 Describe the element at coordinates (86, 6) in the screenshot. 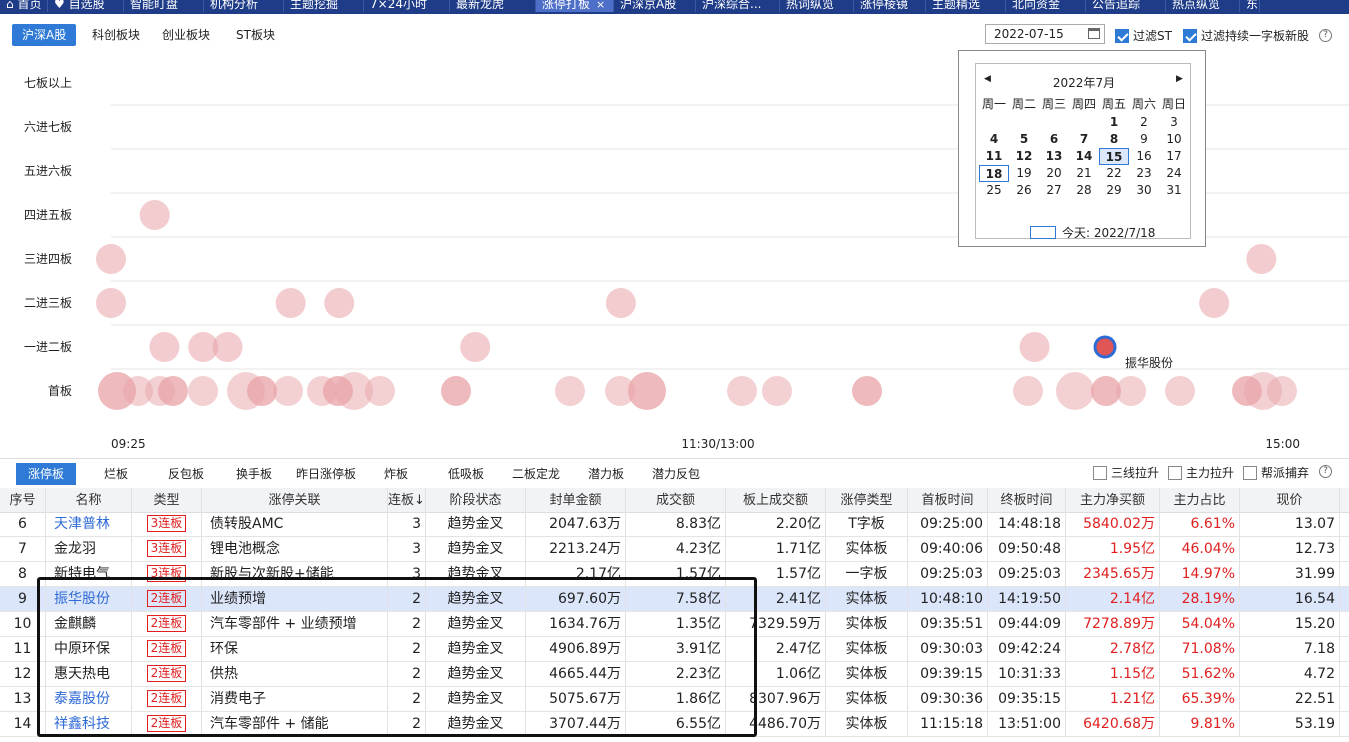

I see `nav-tab-1: ♥ 自选股` at that location.